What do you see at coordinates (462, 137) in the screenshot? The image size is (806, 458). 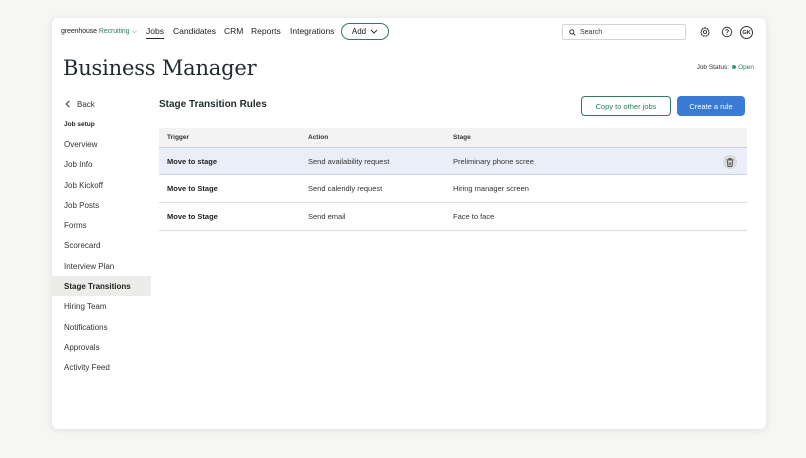 I see `column-header-stage: Stage` at bounding box center [462, 137].